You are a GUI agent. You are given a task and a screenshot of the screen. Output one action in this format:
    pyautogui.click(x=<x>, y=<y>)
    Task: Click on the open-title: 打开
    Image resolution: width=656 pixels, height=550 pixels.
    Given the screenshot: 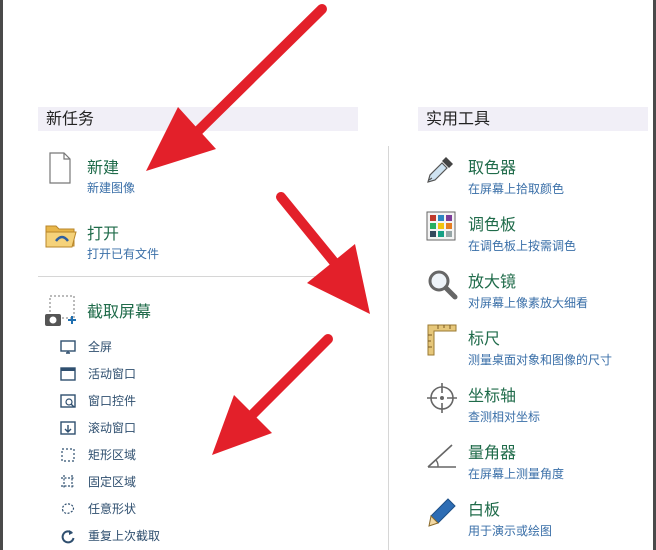 What is the action you would take?
    pyautogui.click(x=103, y=233)
    